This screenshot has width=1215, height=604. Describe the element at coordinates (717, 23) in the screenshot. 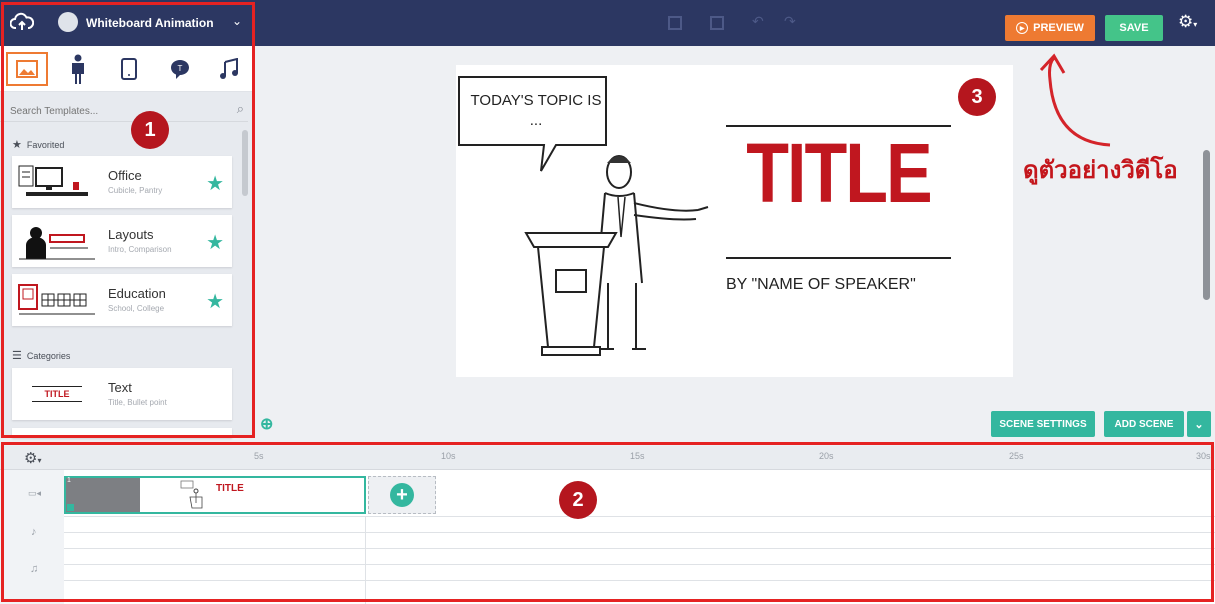

I see `send-backward-icon` at that location.